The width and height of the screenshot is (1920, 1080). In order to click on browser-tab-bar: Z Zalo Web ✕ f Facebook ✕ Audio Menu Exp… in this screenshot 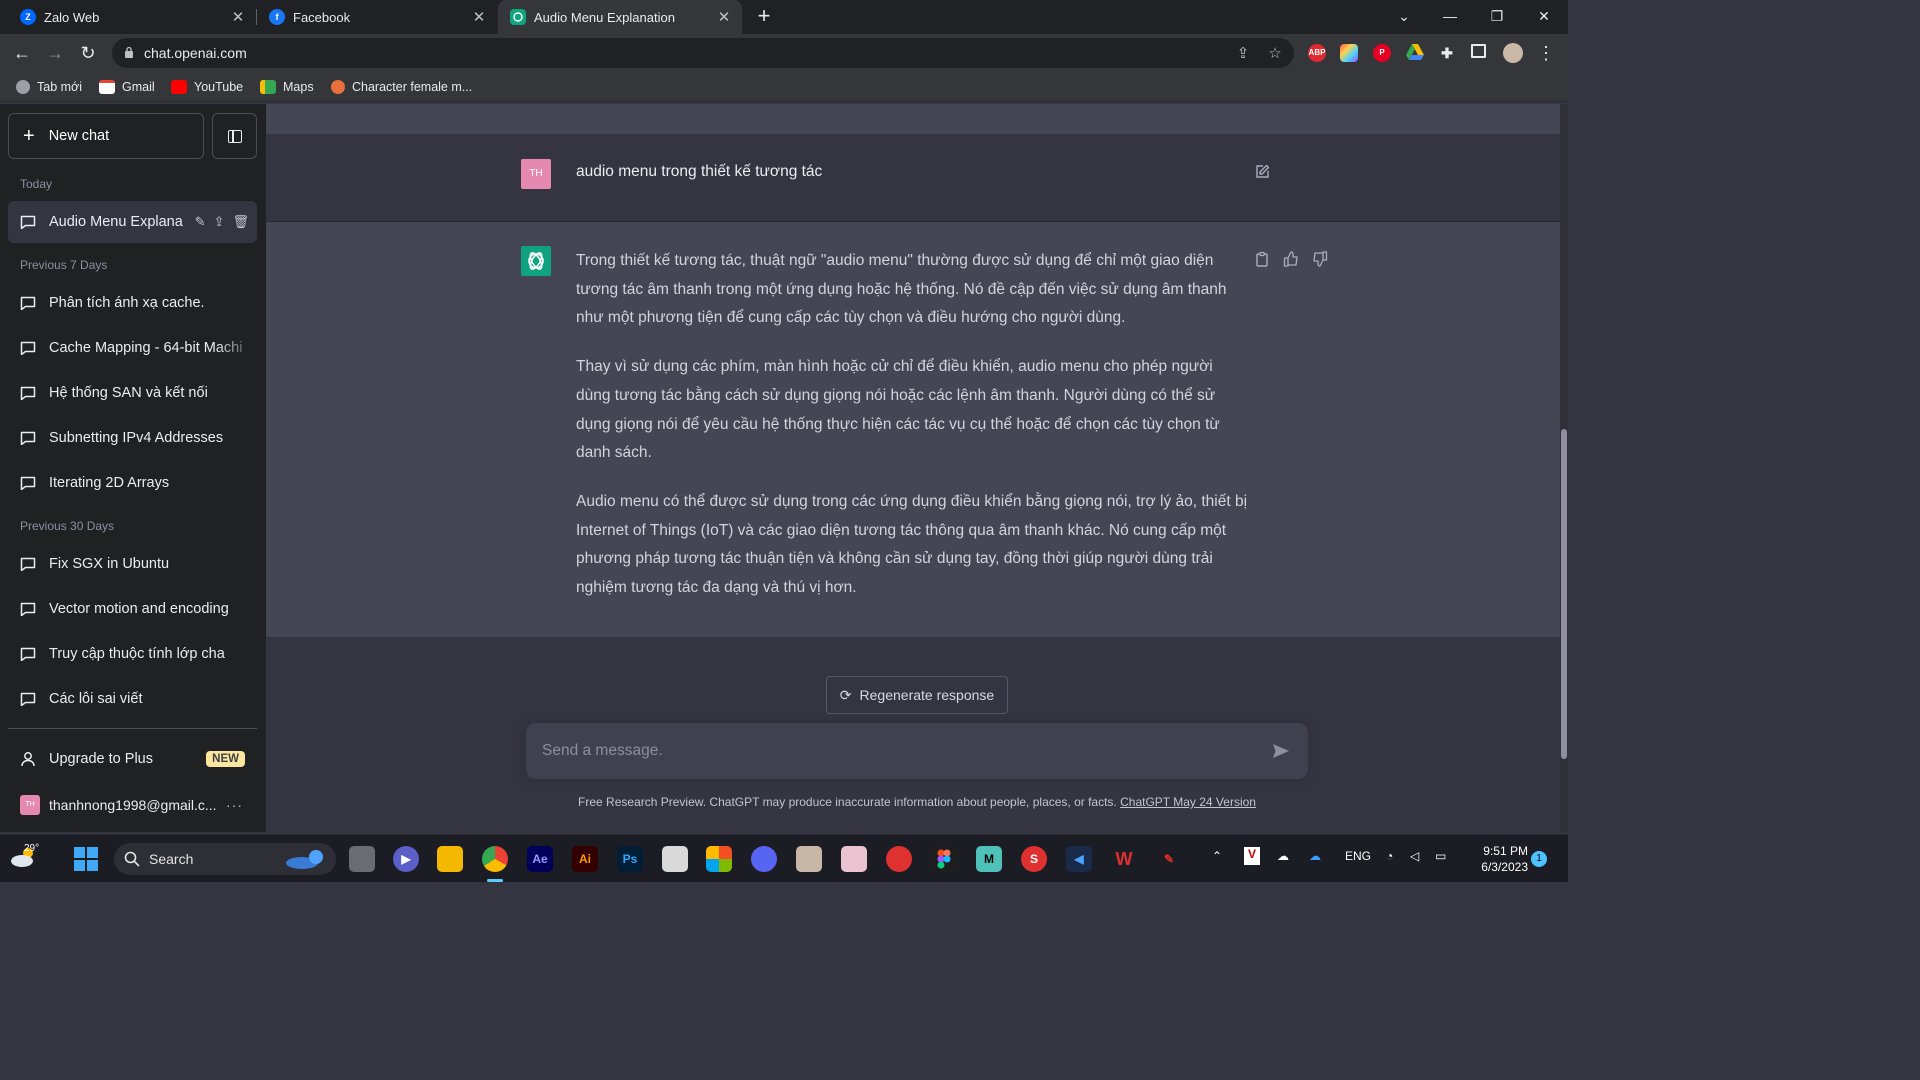, I will do `click(784, 17)`.